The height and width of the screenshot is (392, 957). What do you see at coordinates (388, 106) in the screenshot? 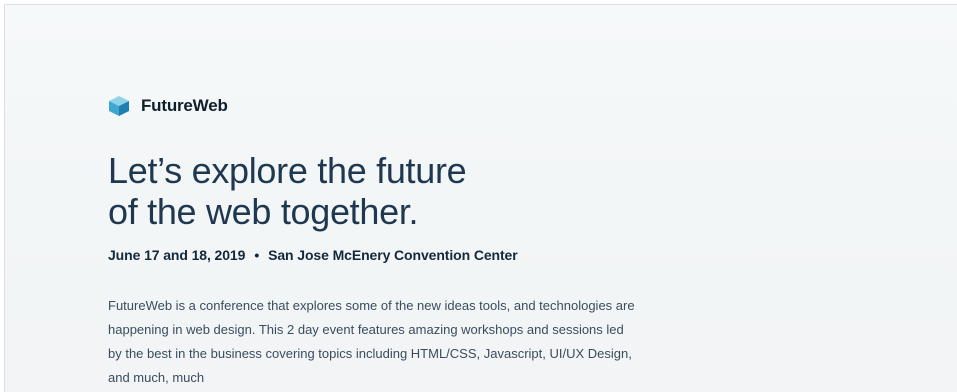
I see `brand: FutureWeb` at bounding box center [388, 106].